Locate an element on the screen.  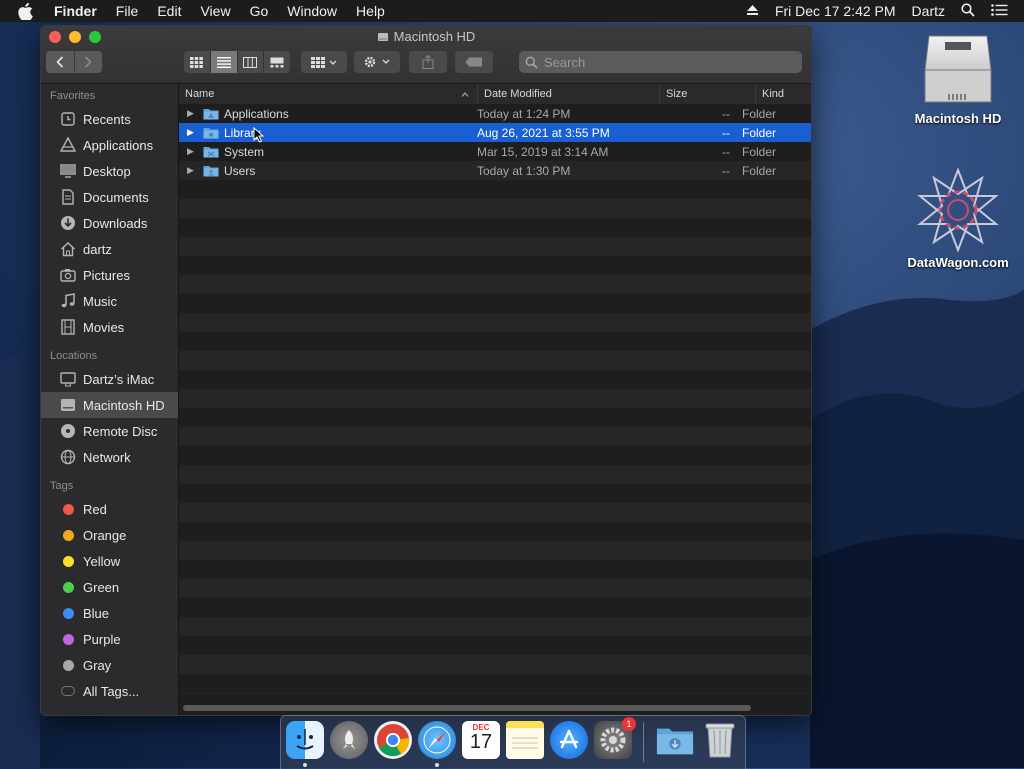
chevron-right-icon is located at coordinates (88, 62).